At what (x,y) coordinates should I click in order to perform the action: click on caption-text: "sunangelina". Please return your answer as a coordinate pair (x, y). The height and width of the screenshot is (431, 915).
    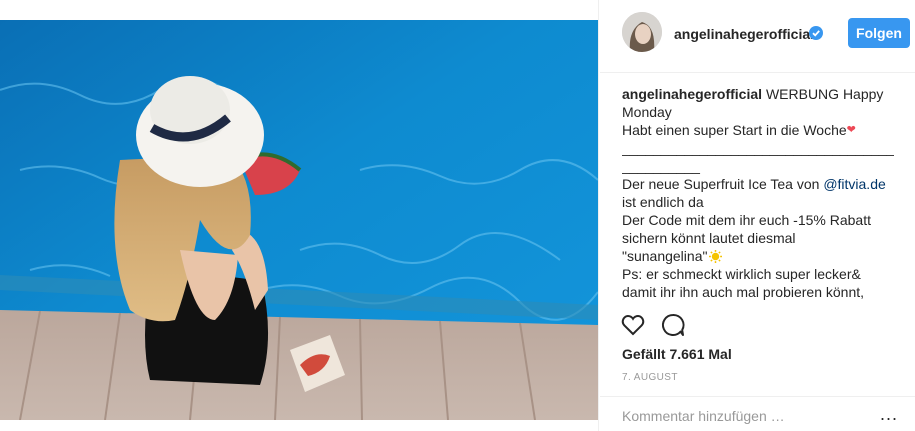
    Looking at the image, I should click on (665, 256).